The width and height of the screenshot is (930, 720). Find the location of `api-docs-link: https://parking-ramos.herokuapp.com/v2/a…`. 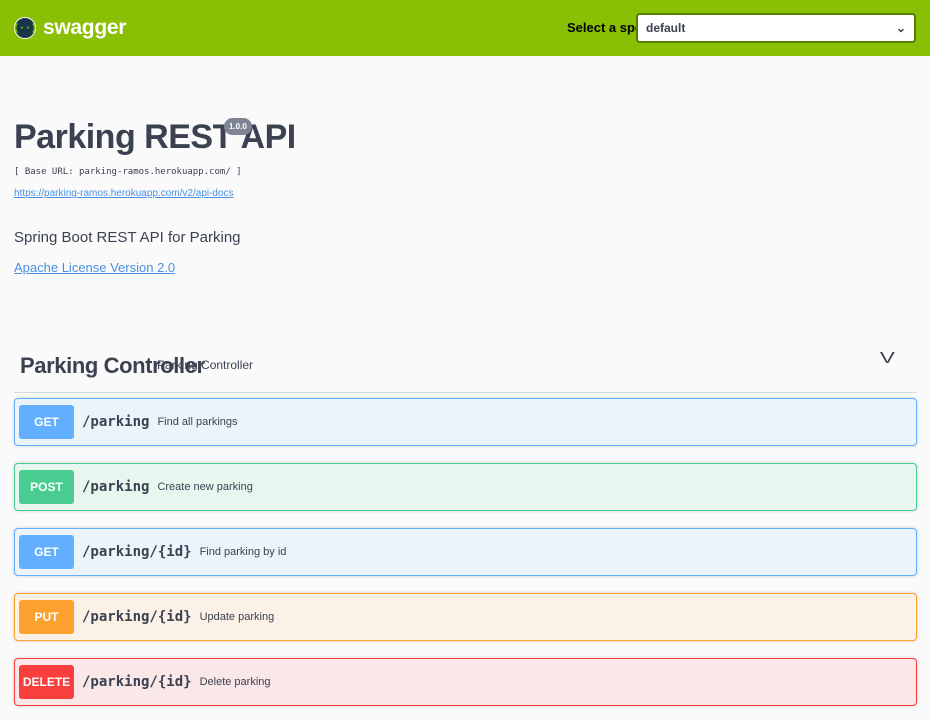

api-docs-link: https://parking-ramos.herokuapp.com/v2/a… is located at coordinates (124, 193).